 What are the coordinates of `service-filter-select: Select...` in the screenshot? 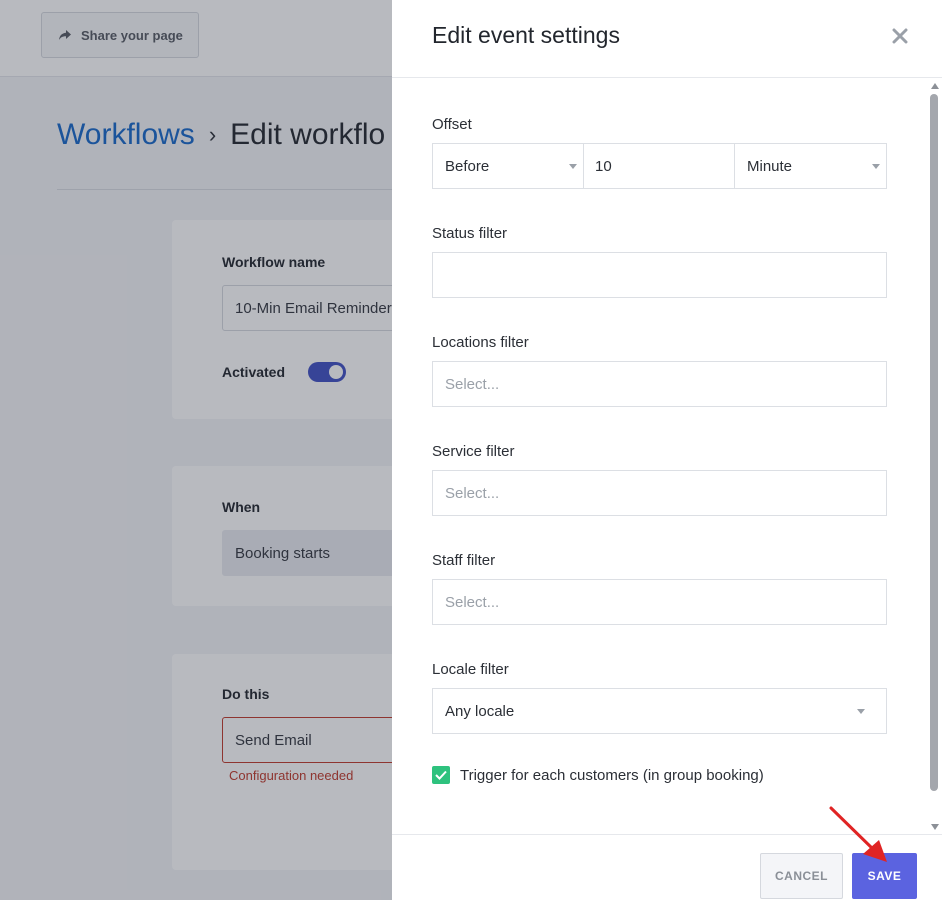 It's located at (659, 493).